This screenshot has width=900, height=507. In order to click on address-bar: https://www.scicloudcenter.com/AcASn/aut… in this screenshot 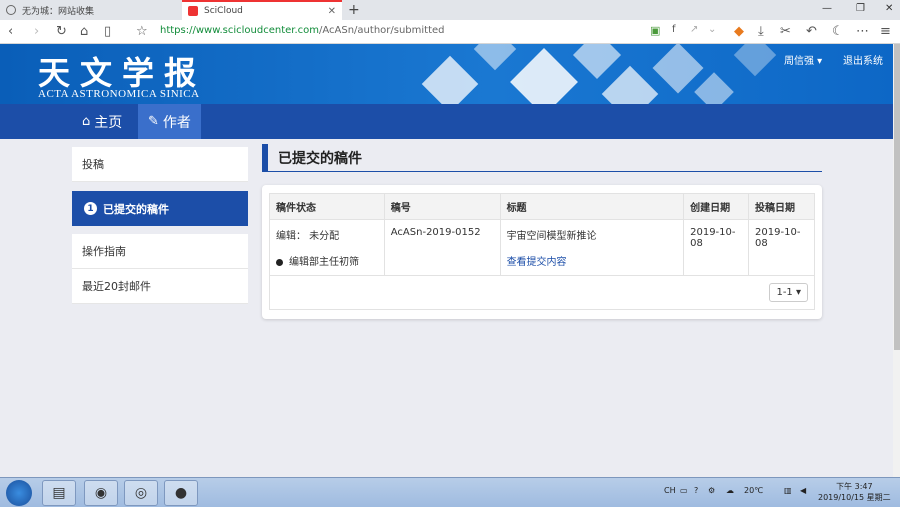, I will do `click(302, 30)`.